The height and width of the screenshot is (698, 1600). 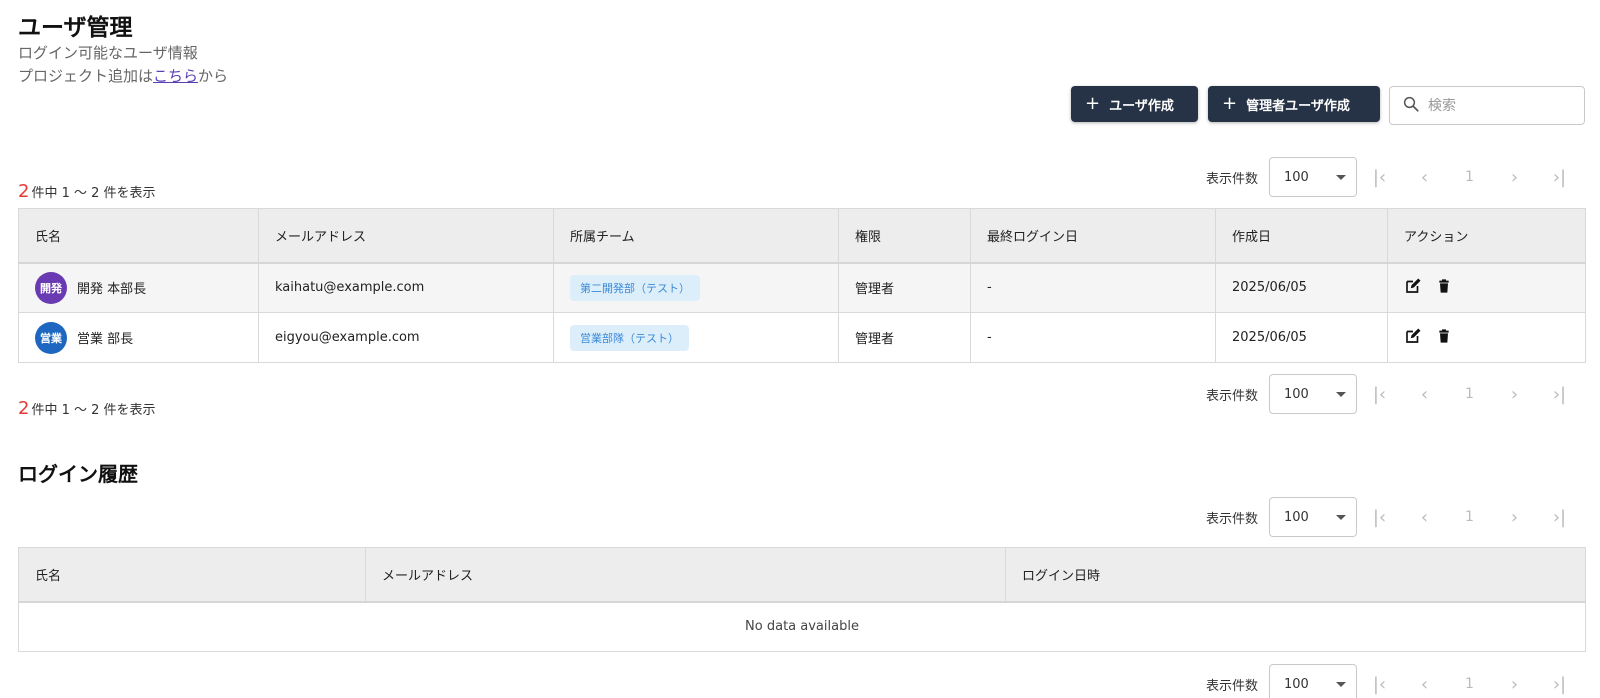 I want to click on user-name: 開発 本部長, so click(x=112, y=290).